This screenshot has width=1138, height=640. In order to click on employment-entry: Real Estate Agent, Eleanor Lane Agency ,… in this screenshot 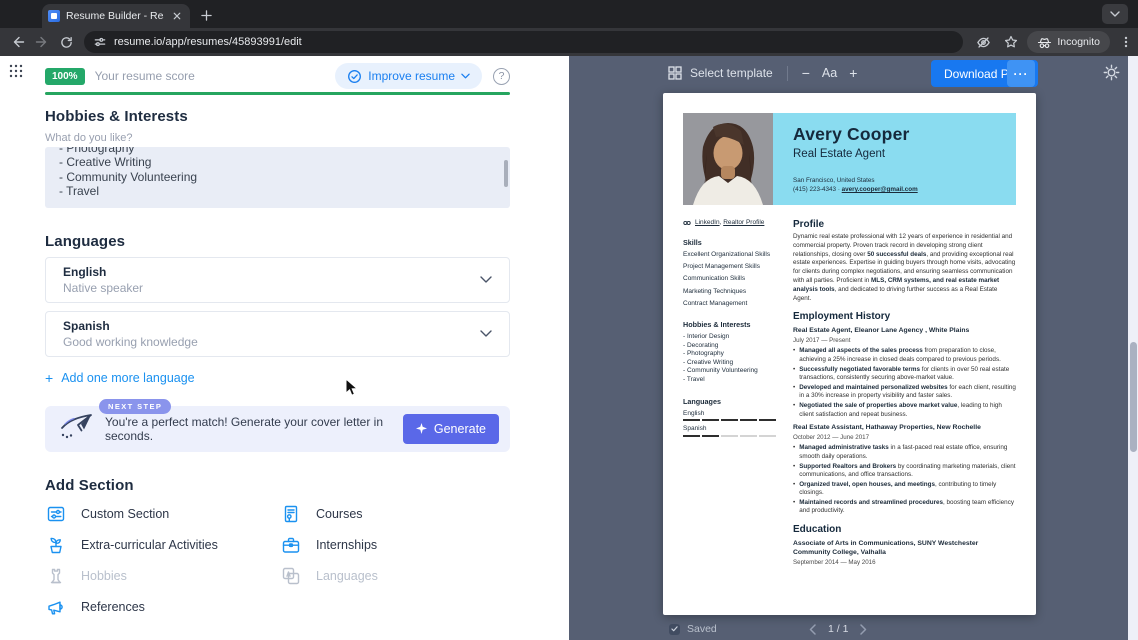, I will do `click(904, 373)`.